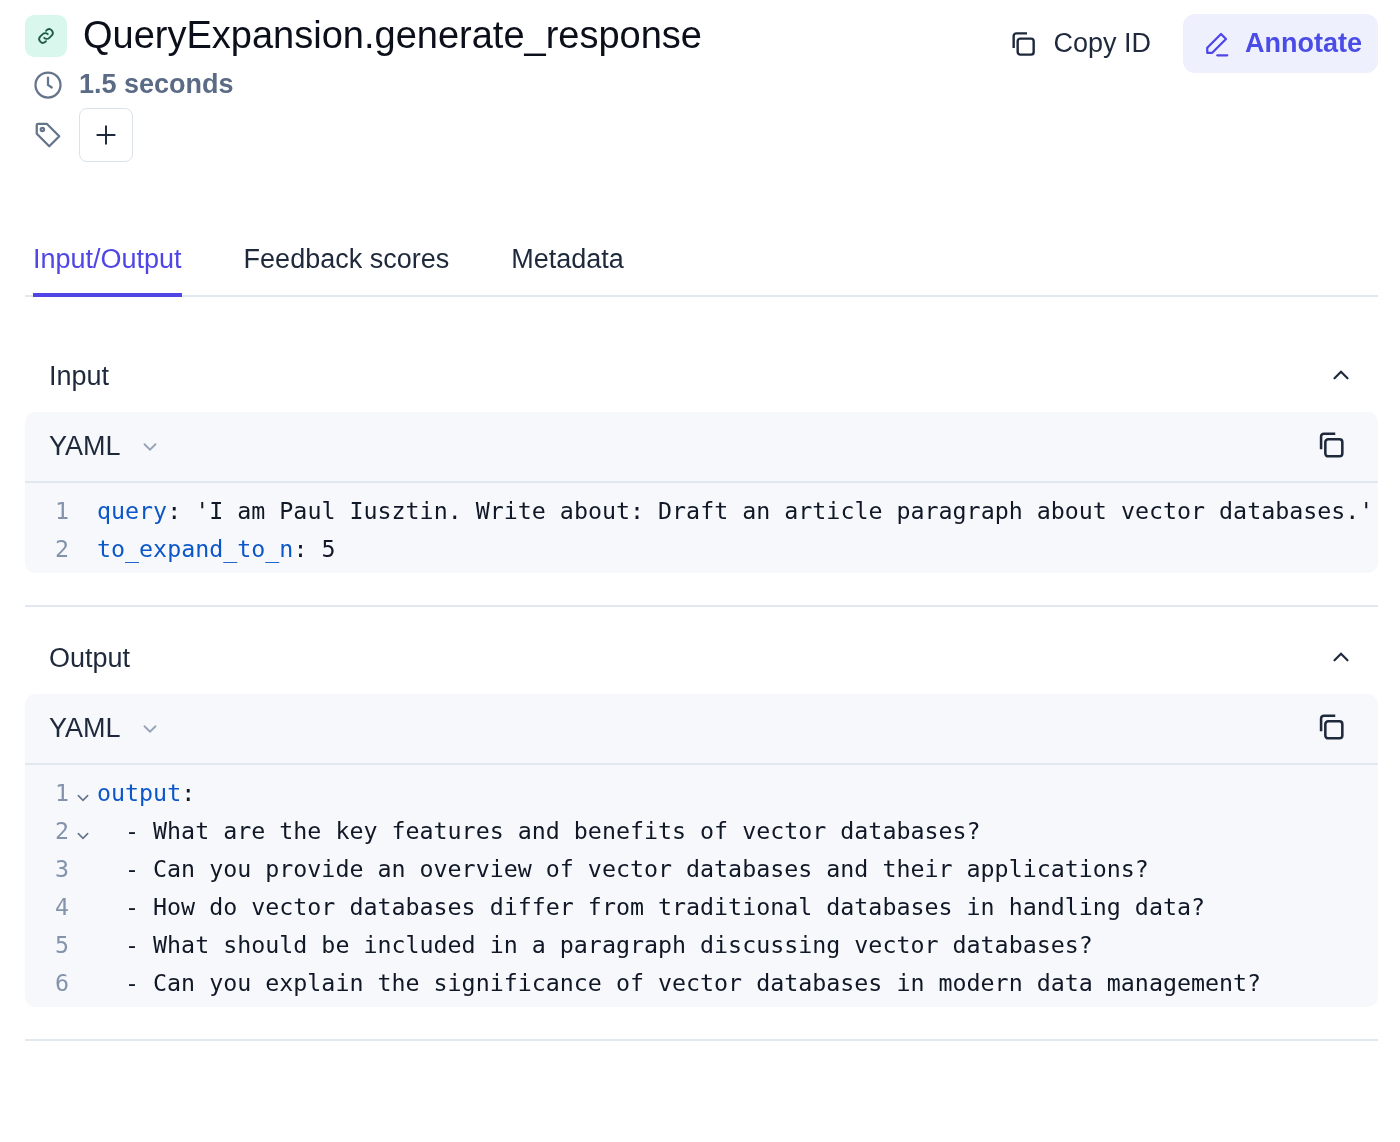  Describe the element at coordinates (132, 510) in the screenshot. I see `yaml-key: query` at that location.